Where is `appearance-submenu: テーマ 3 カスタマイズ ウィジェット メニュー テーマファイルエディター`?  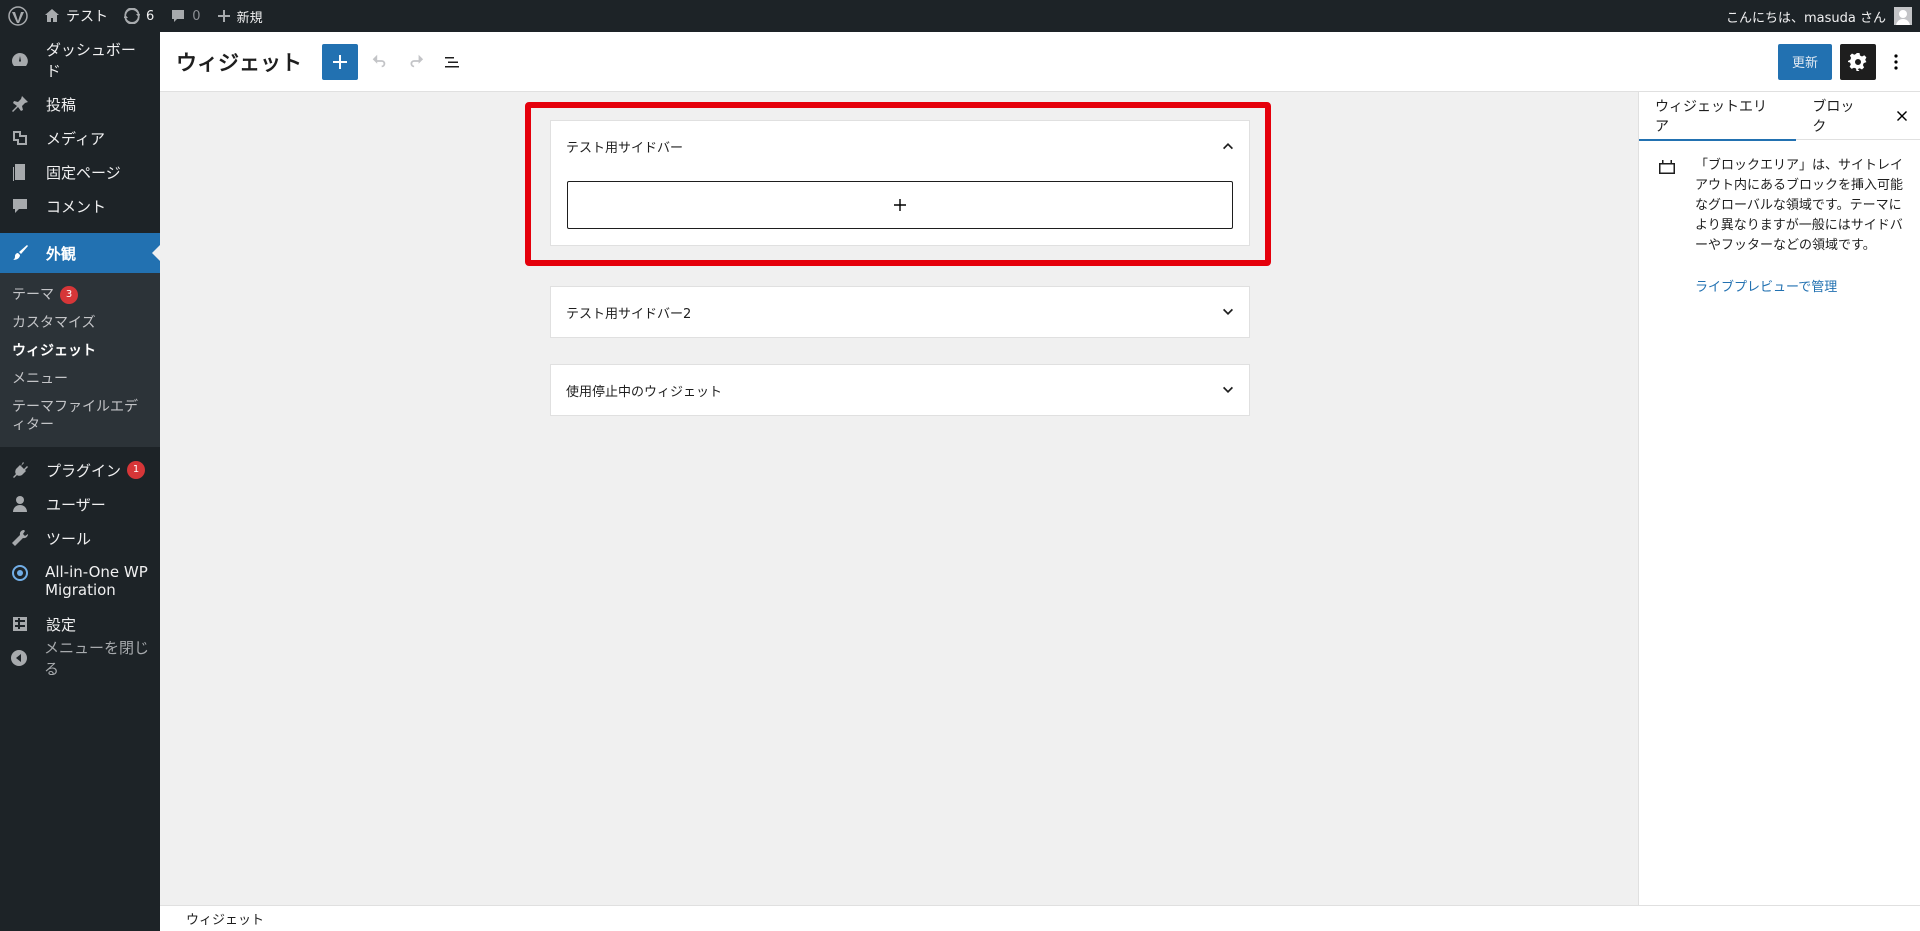 appearance-submenu: テーマ 3 カスタマイズ ウィジェット メニュー テーマファイルエディター is located at coordinates (80, 360).